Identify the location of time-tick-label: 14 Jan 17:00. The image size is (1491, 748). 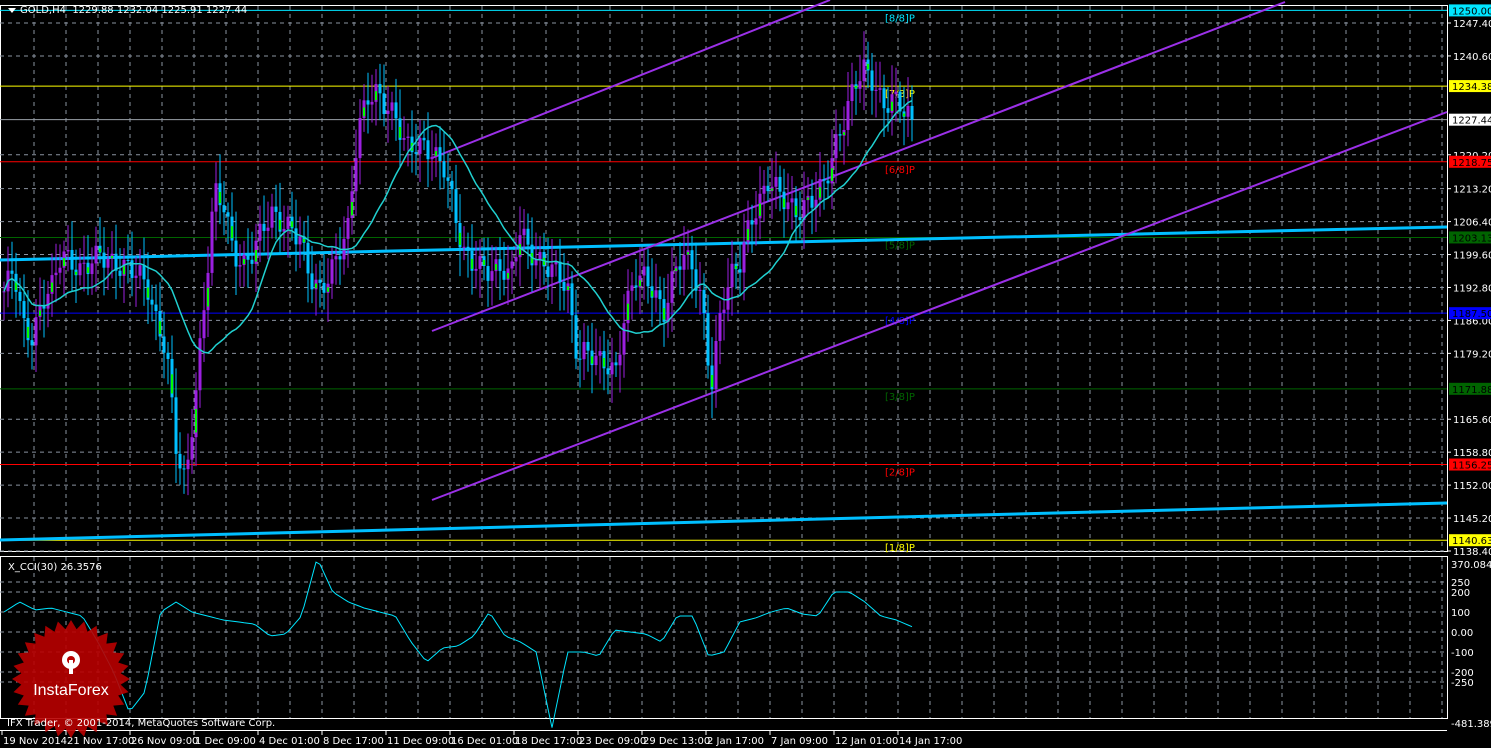
(930, 741).